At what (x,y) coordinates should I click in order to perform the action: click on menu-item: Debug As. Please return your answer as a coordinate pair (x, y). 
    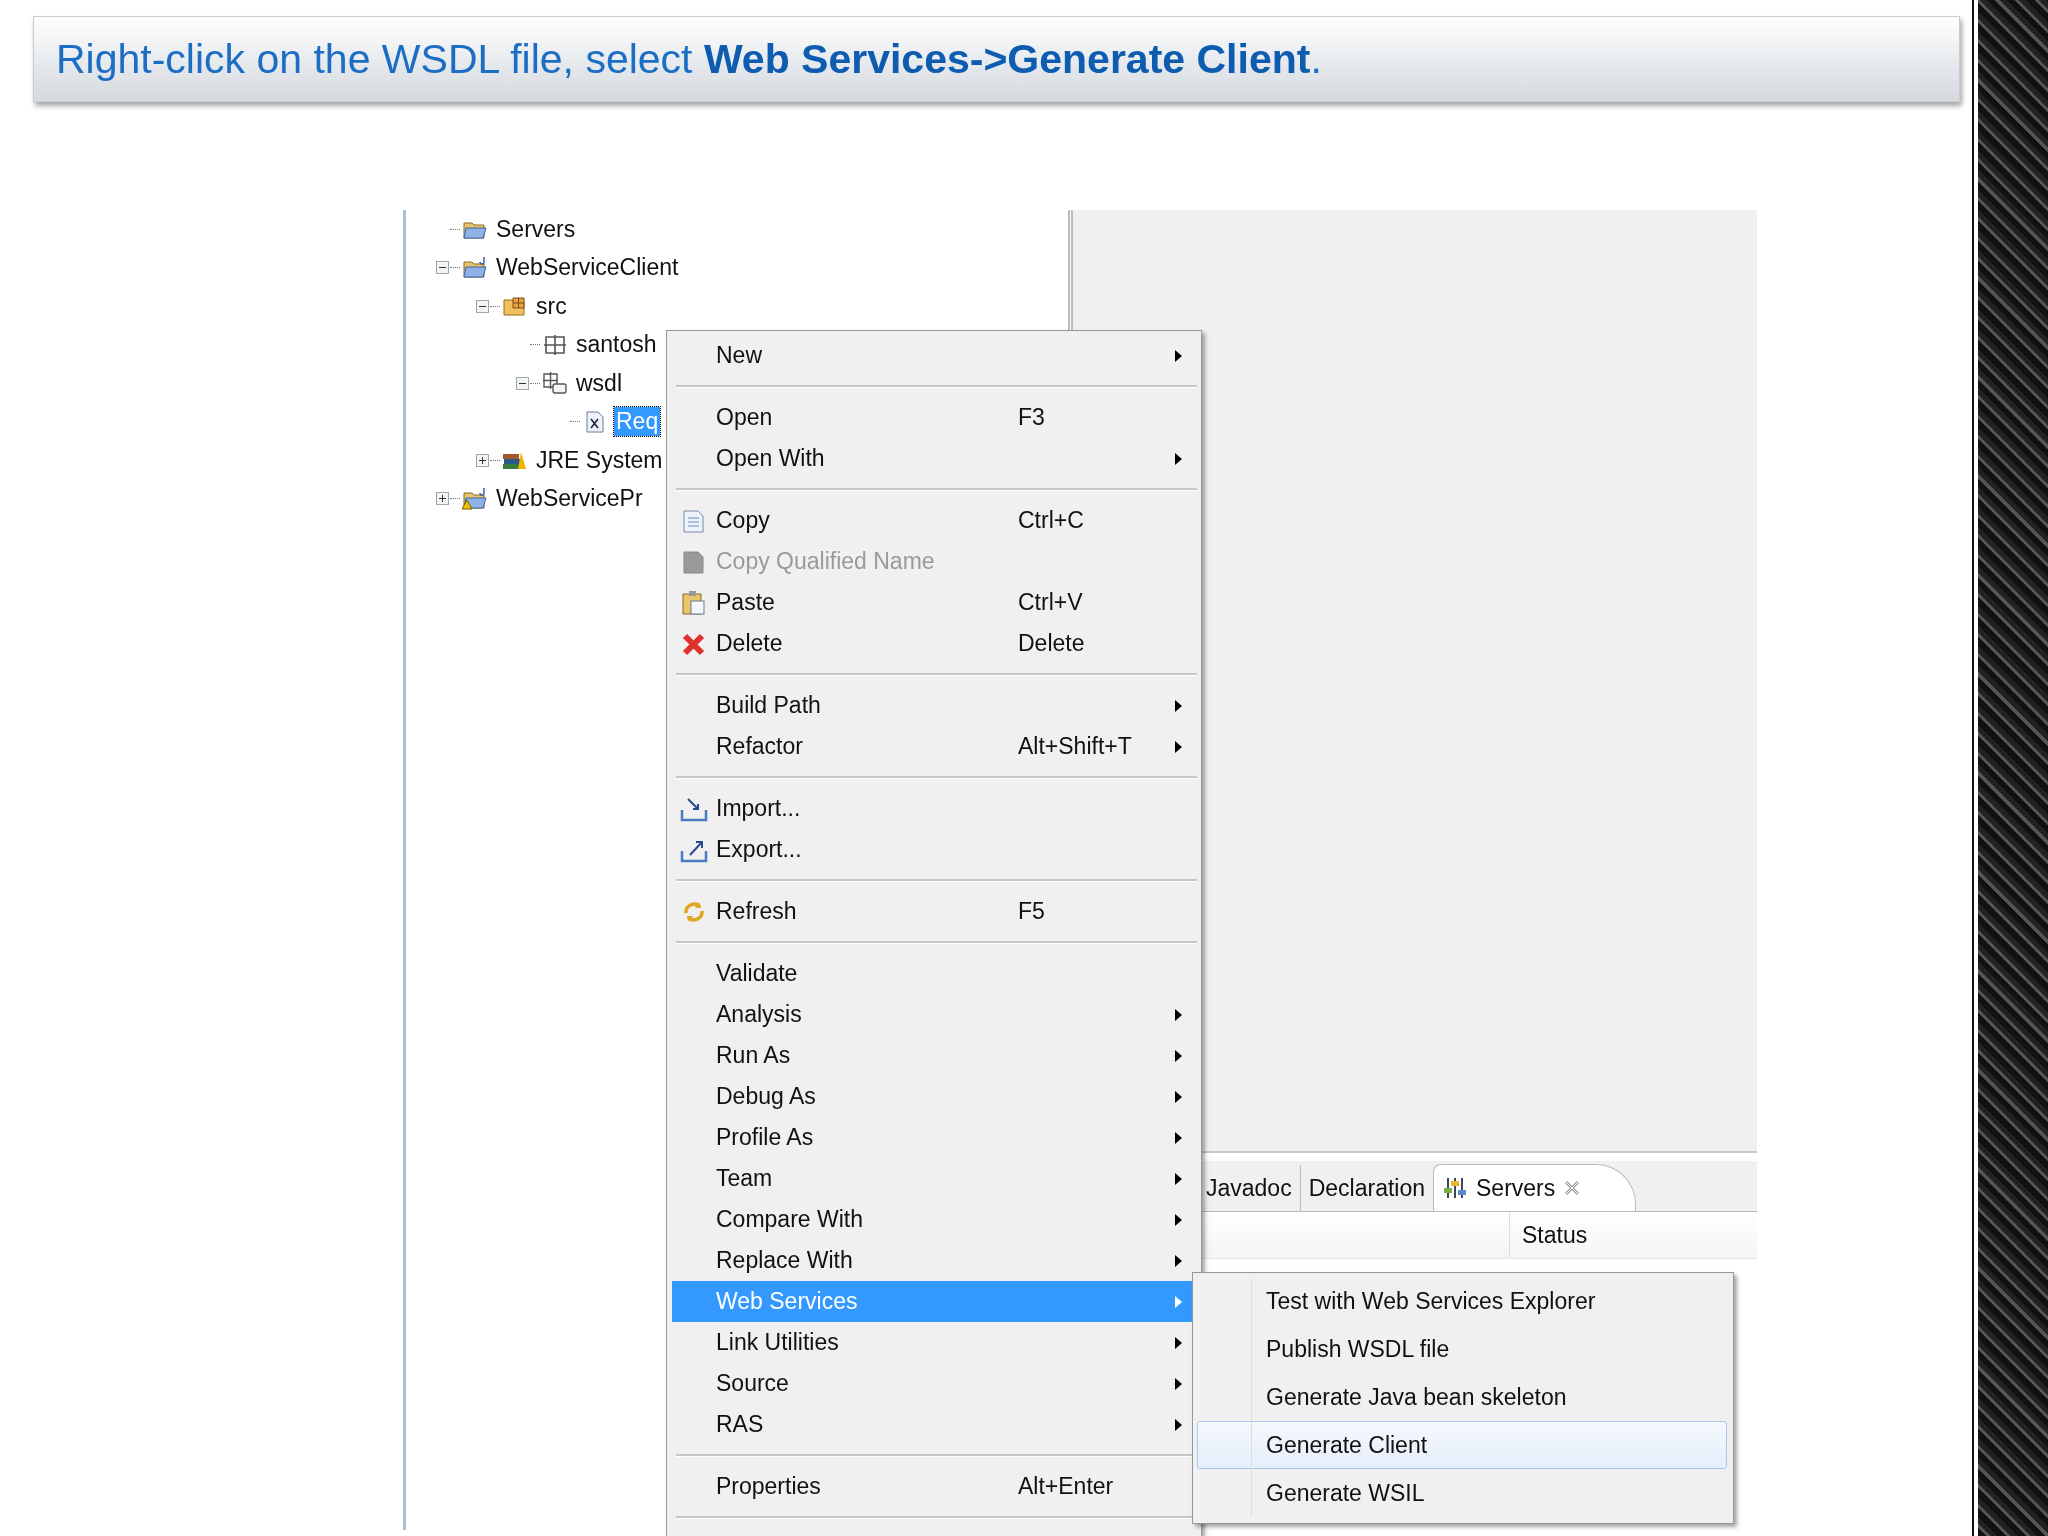
    Looking at the image, I should click on (934, 1096).